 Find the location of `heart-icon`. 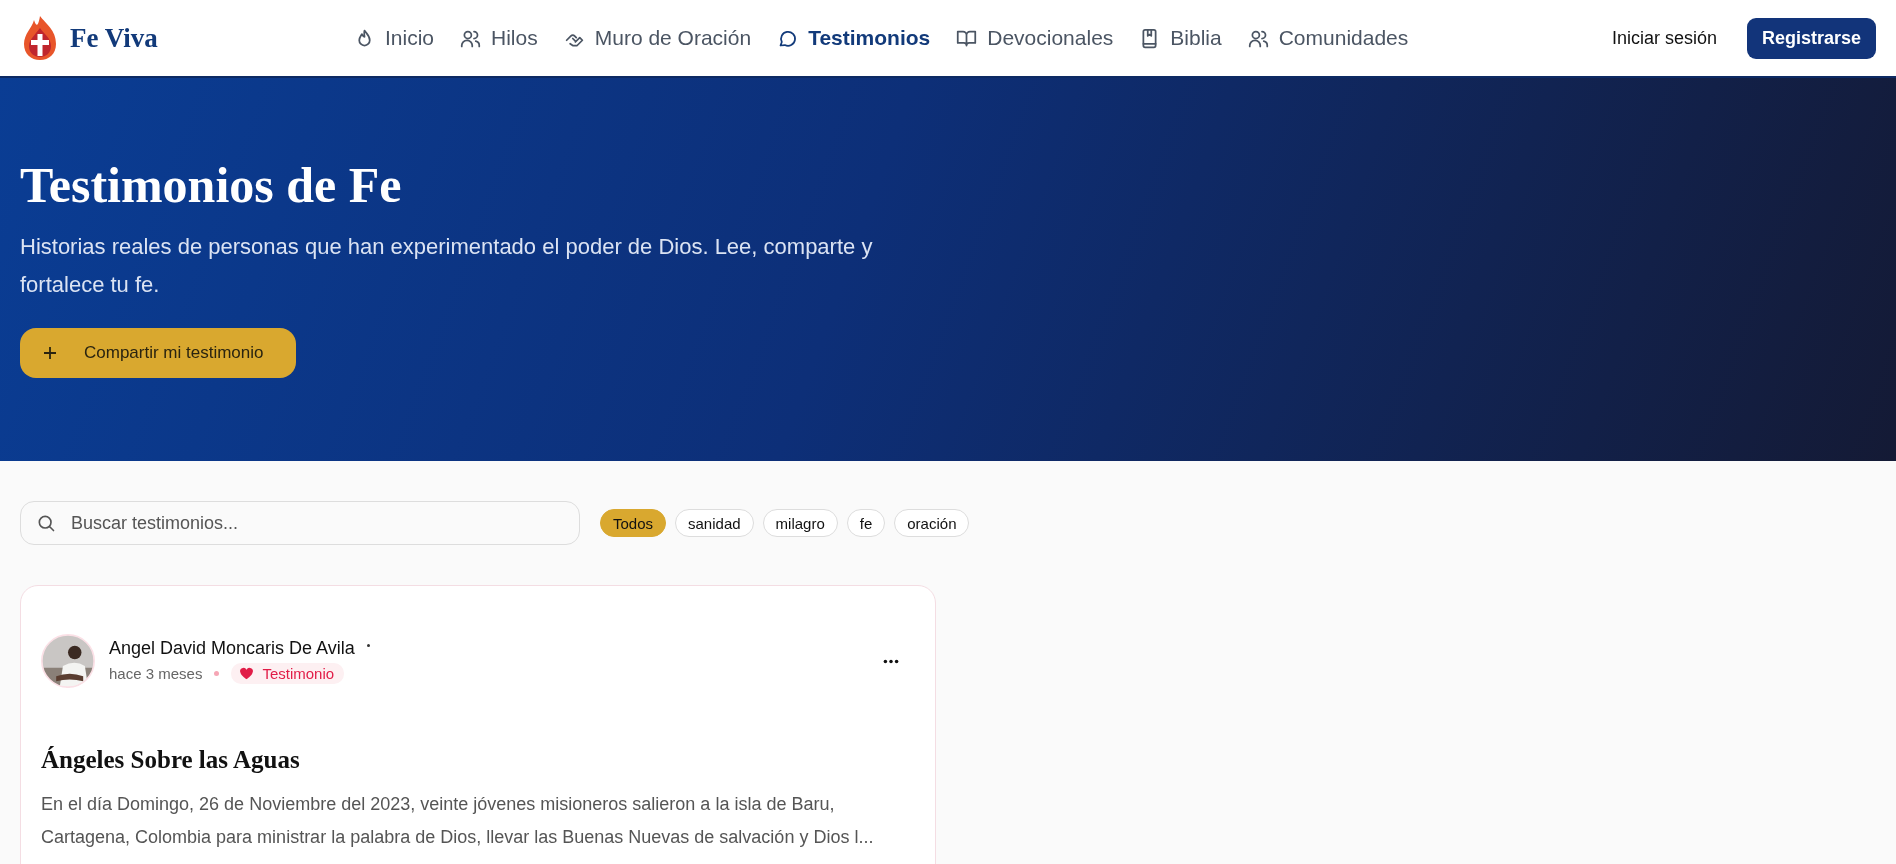

heart-icon is located at coordinates (247, 673).